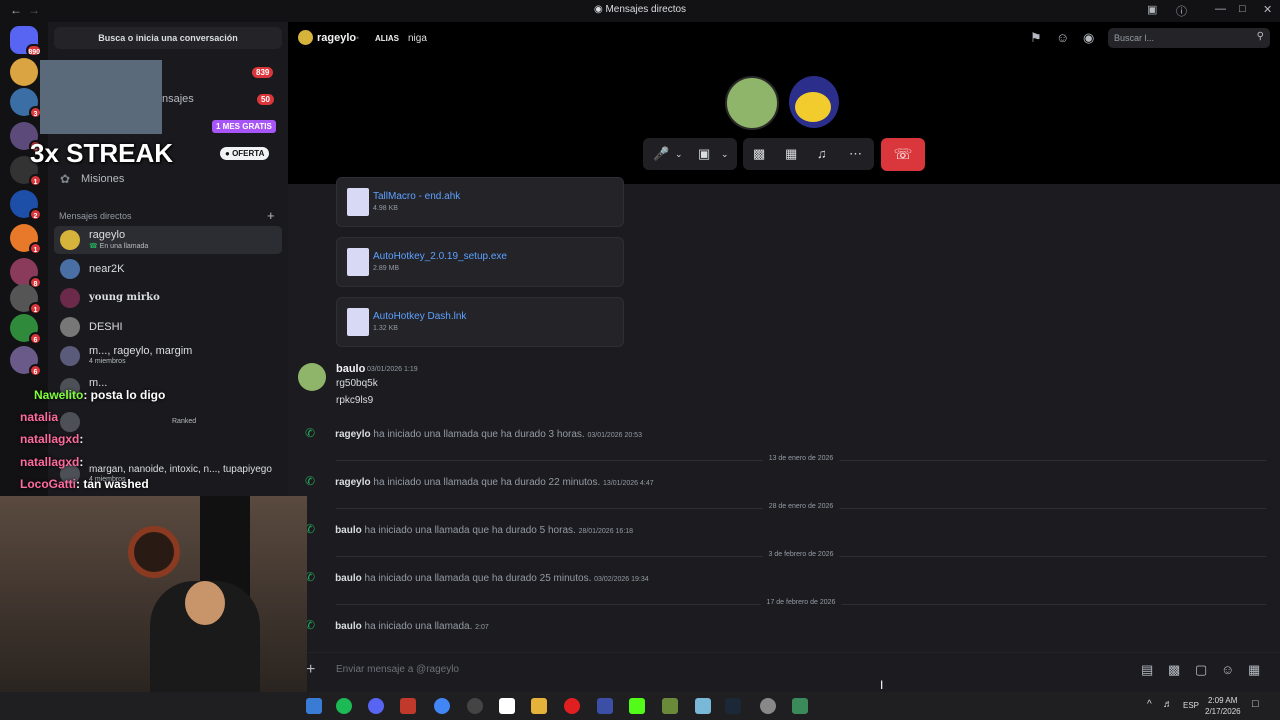 The height and width of the screenshot is (720, 1280). Describe the element at coordinates (168, 298) in the screenshot. I see `dm-item: young mirko` at that location.